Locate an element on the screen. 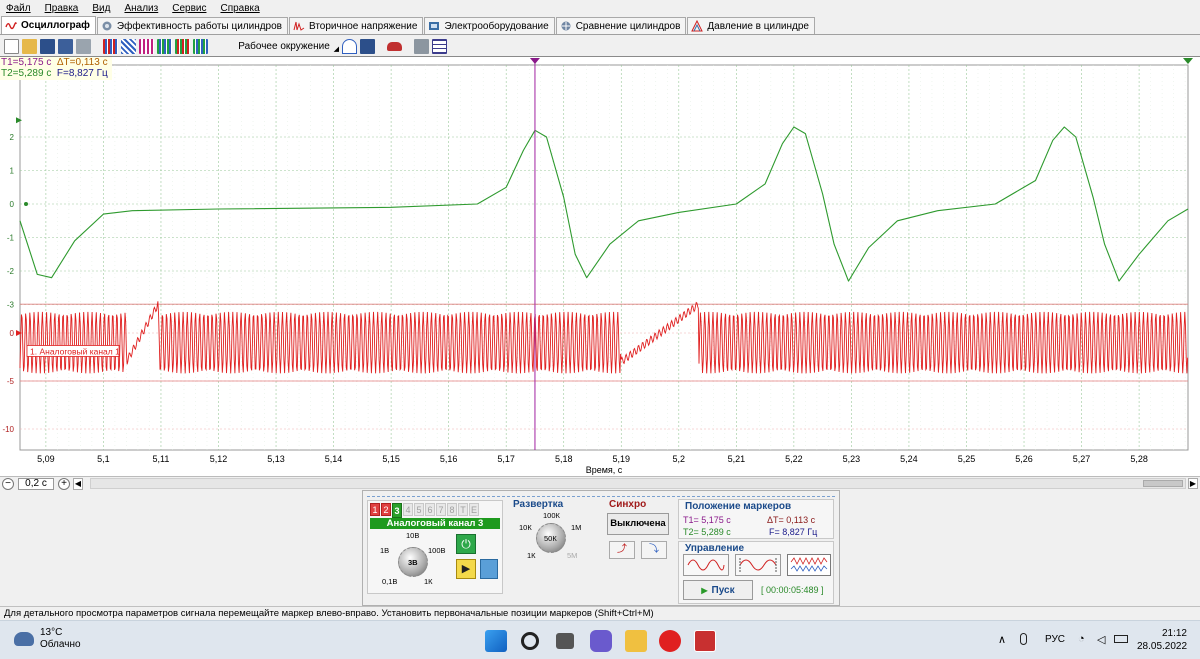 The height and width of the screenshot is (659, 1200). signal-infinity-icon is located at coordinates (146, 46).